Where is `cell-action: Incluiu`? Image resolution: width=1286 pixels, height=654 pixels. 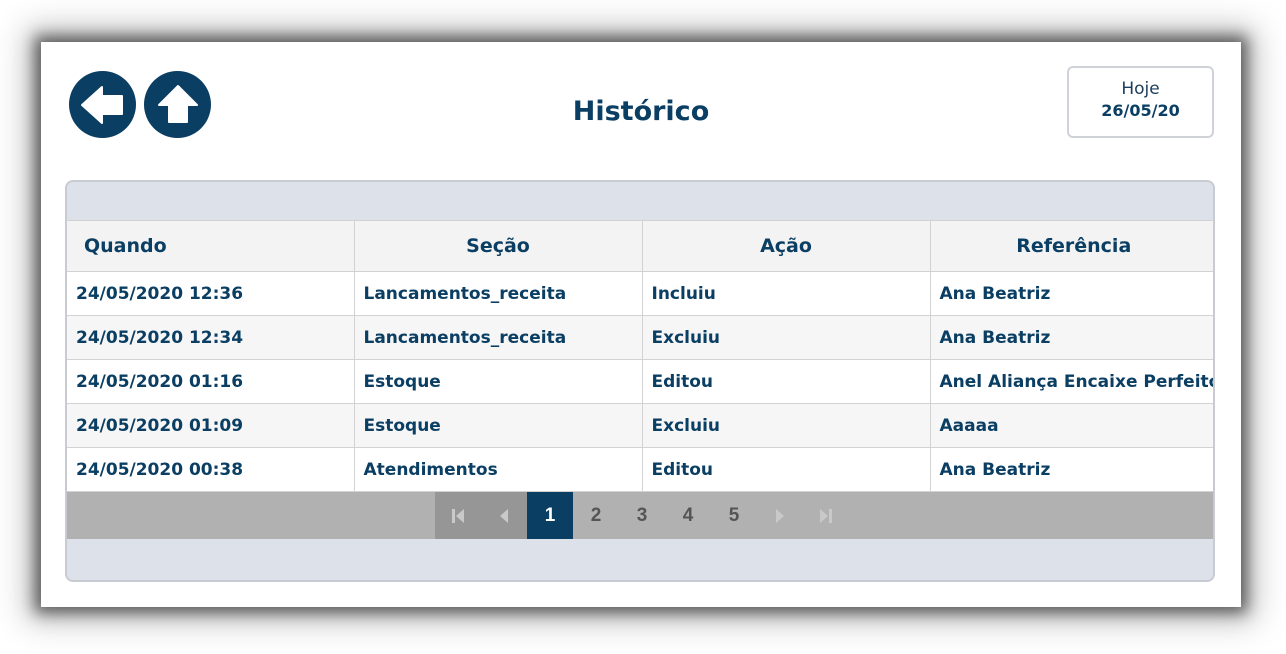 cell-action: Incluiu is located at coordinates (786, 293).